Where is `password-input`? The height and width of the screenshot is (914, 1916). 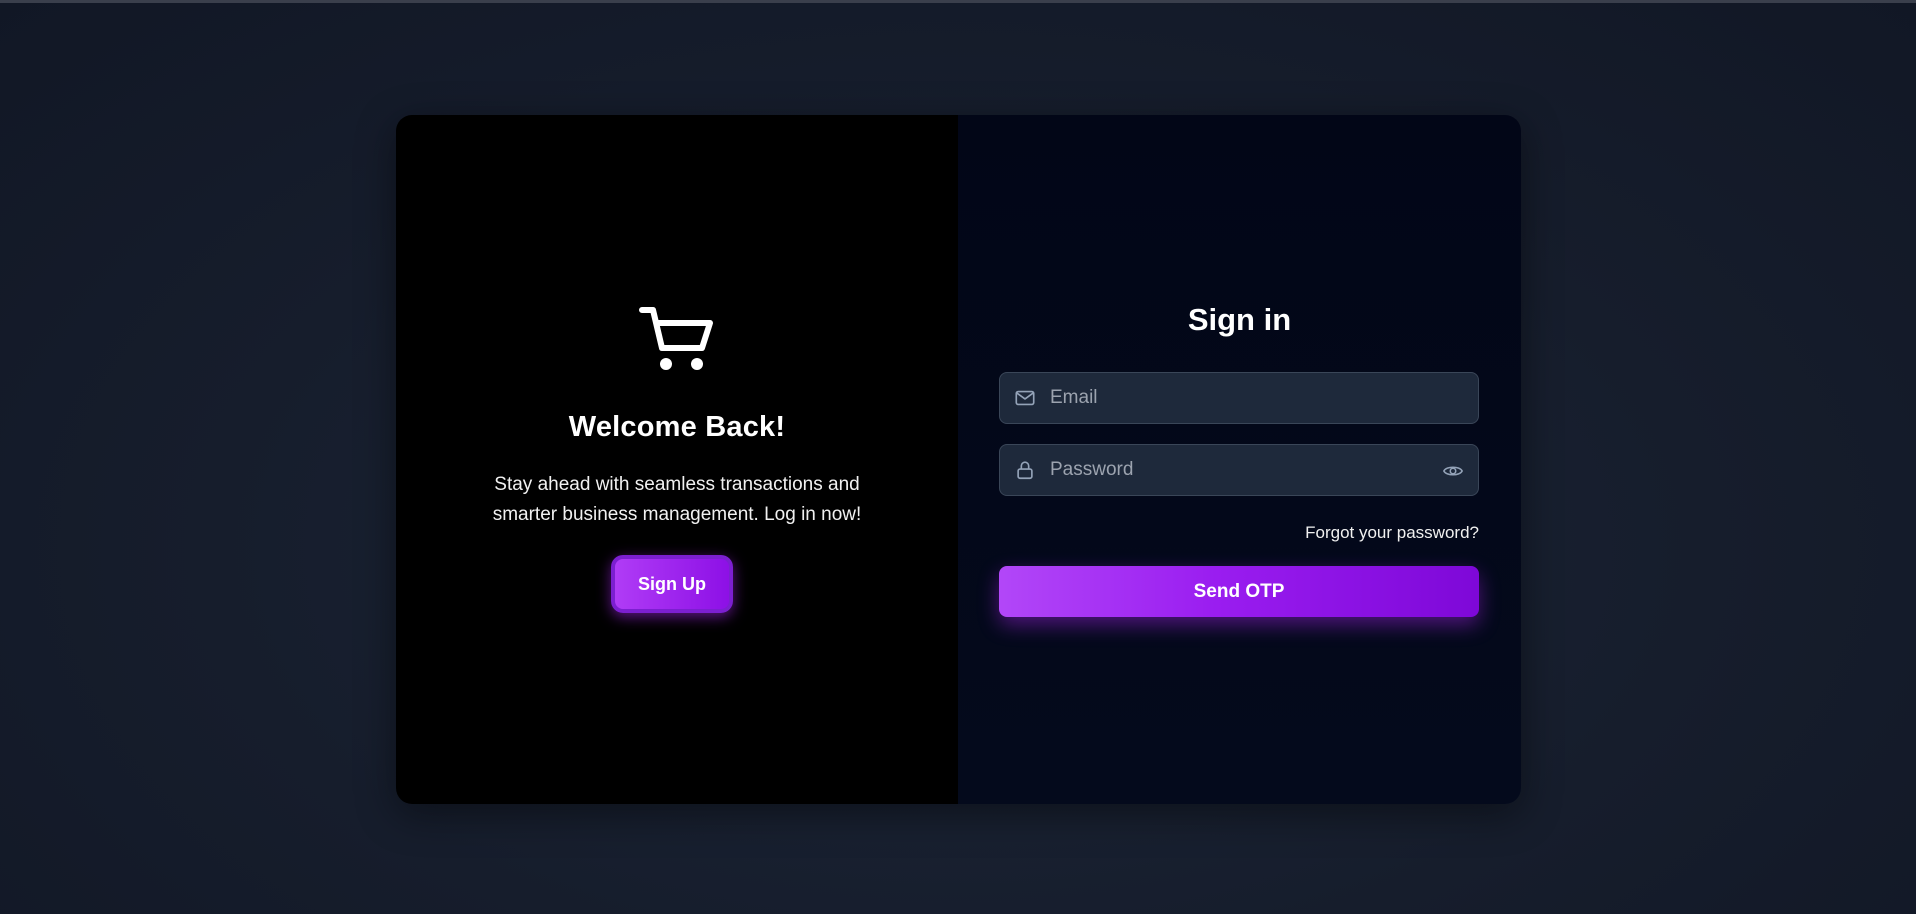
password-input is located at coordinates (1240, 470).